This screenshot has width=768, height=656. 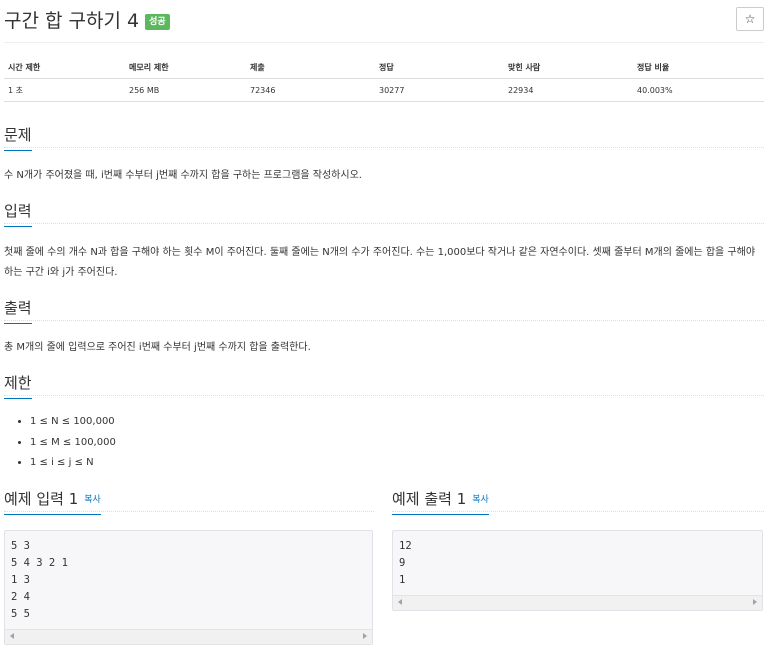 I want to click on info-value-time: 1 초, so click(x=64, y=90).